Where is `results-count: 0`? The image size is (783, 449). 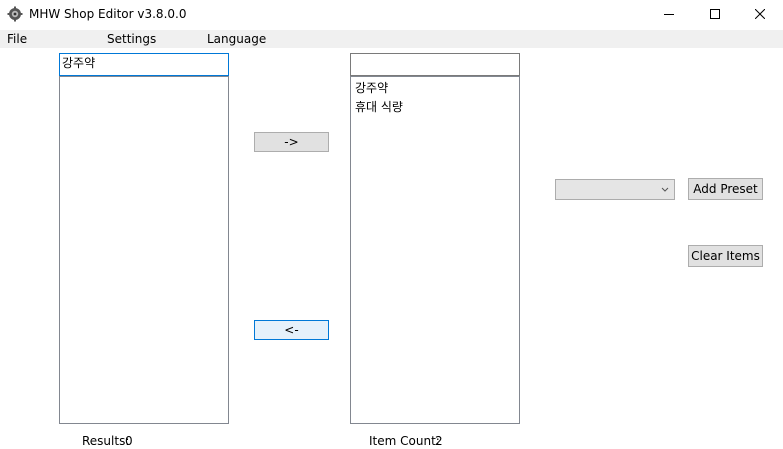
results-count: 0 is located at coordinates (129, 441).